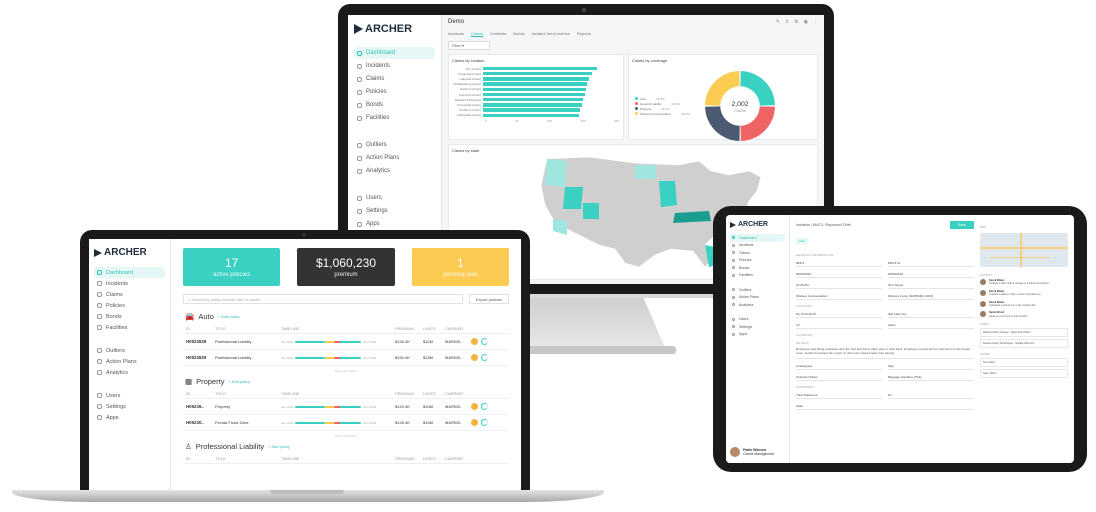 Image resolution: width=1096 pixels, height=512 pixels. Describe the element at coordinates (1024, 250) in the screenshot. I see `location-map` at that location.